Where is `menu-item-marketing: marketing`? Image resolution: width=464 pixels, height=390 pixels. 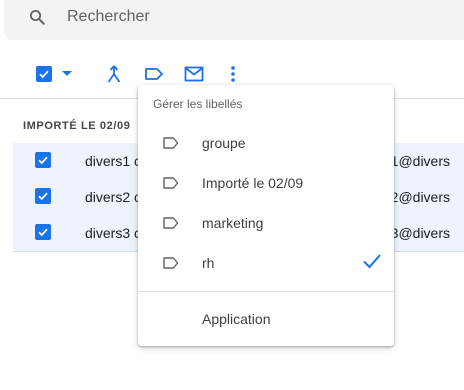
menu-item-marketing: marketing is located at coordinates (266, 223).